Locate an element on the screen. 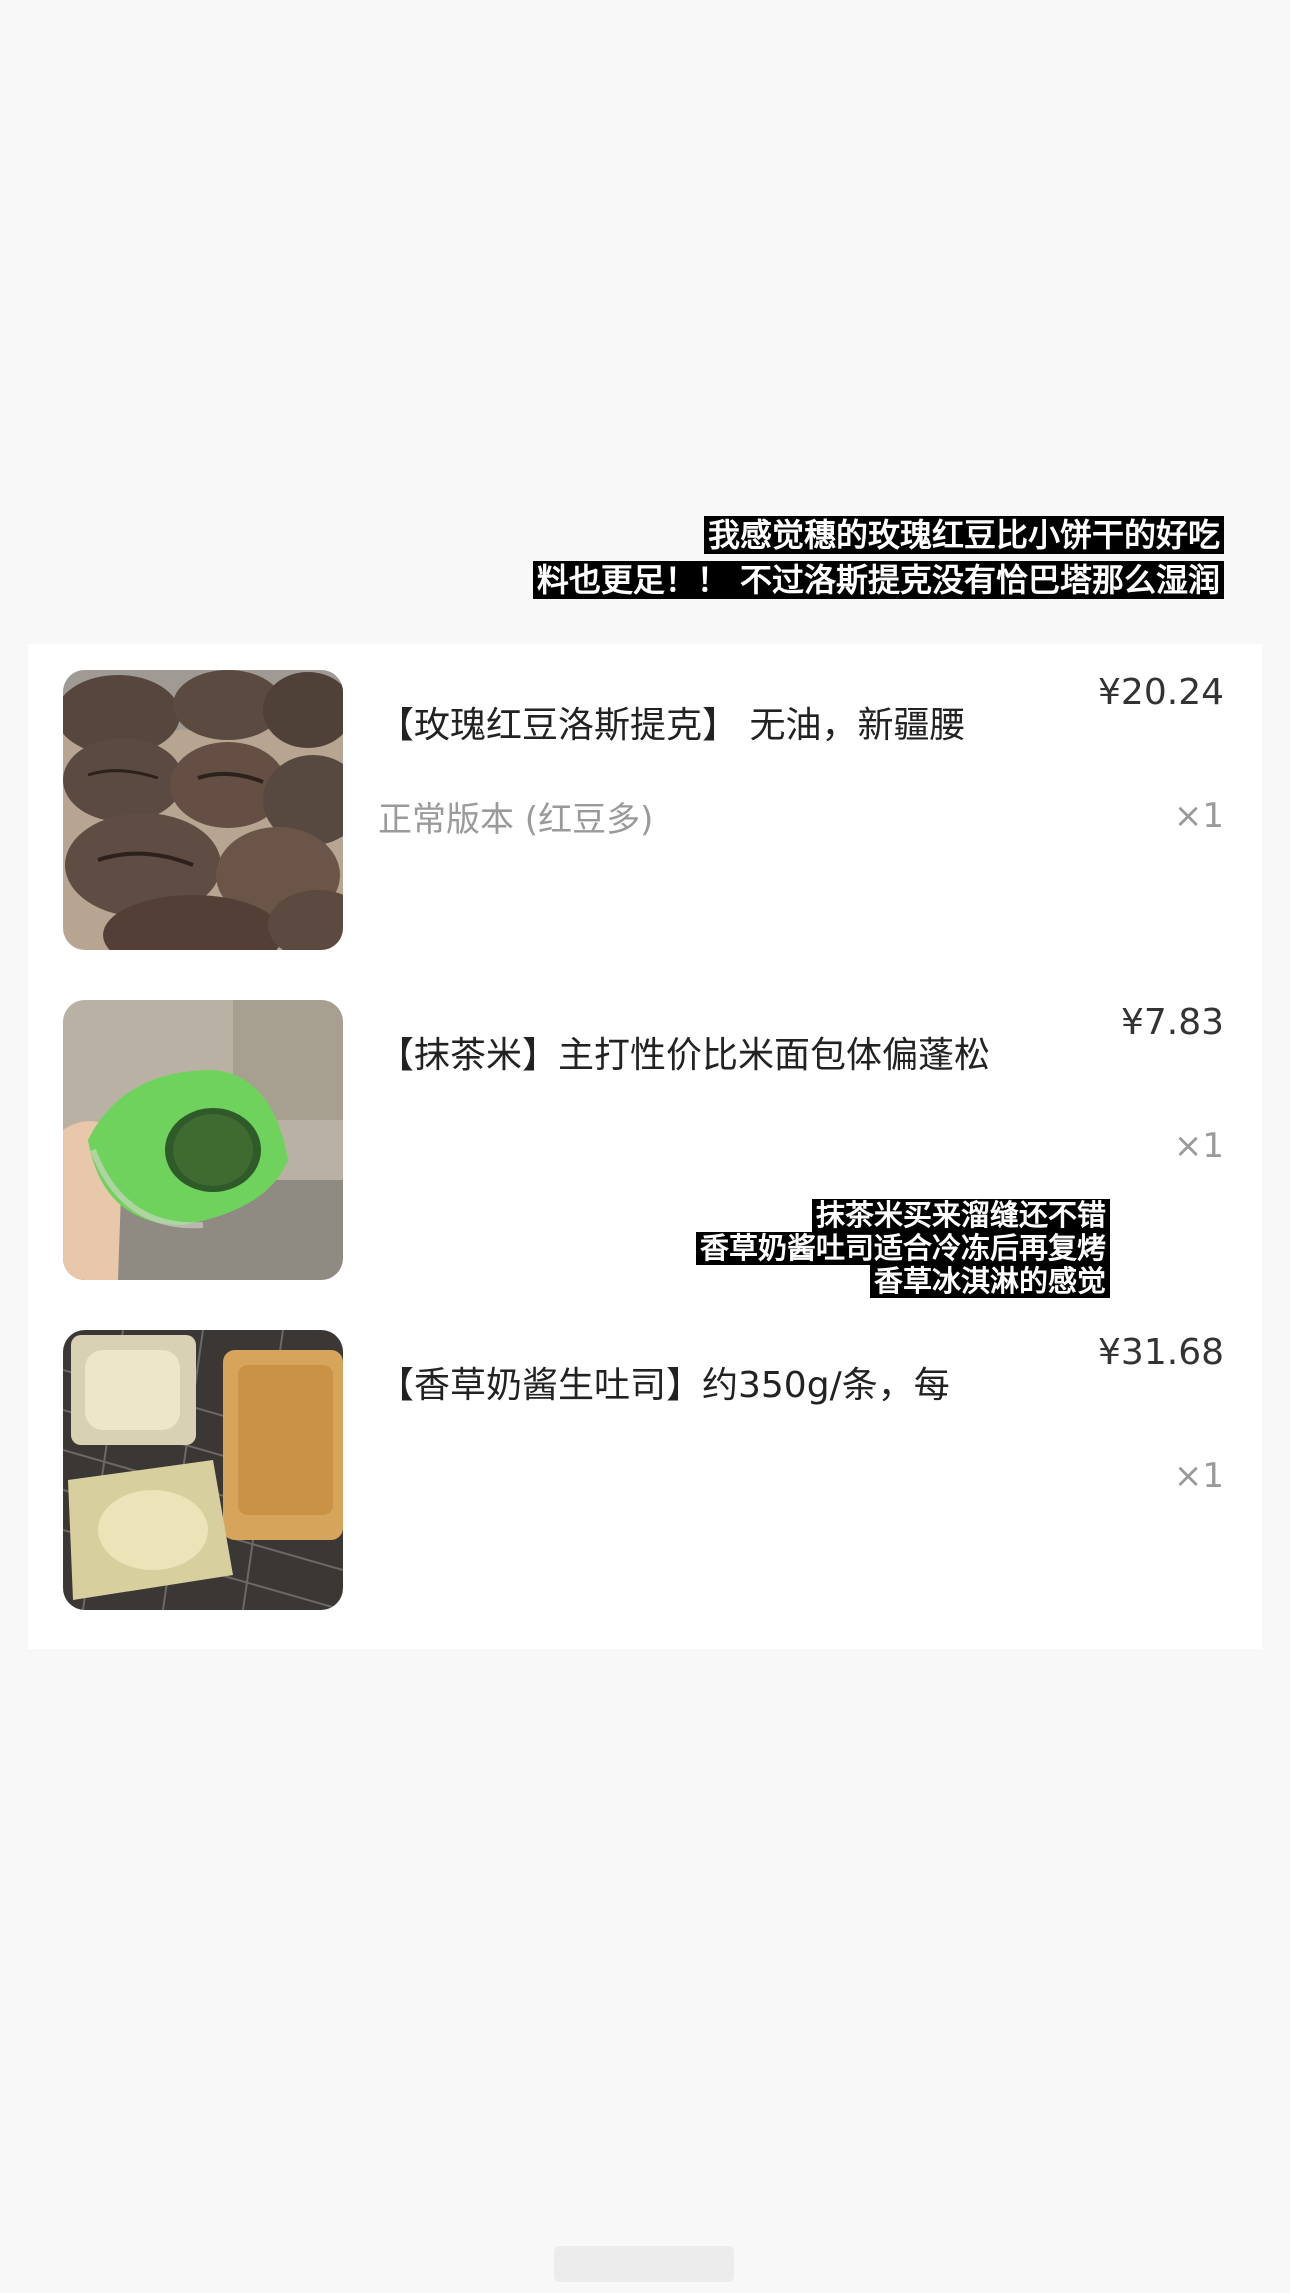 This screenshot has width=1290, height=2293. mid-caption: 抹茶米买来溜缝还不错 香草奶酱吐司适合冷冻后再复烤 香草冰淇淋的感觉 is located at coordinates (902, 1248).